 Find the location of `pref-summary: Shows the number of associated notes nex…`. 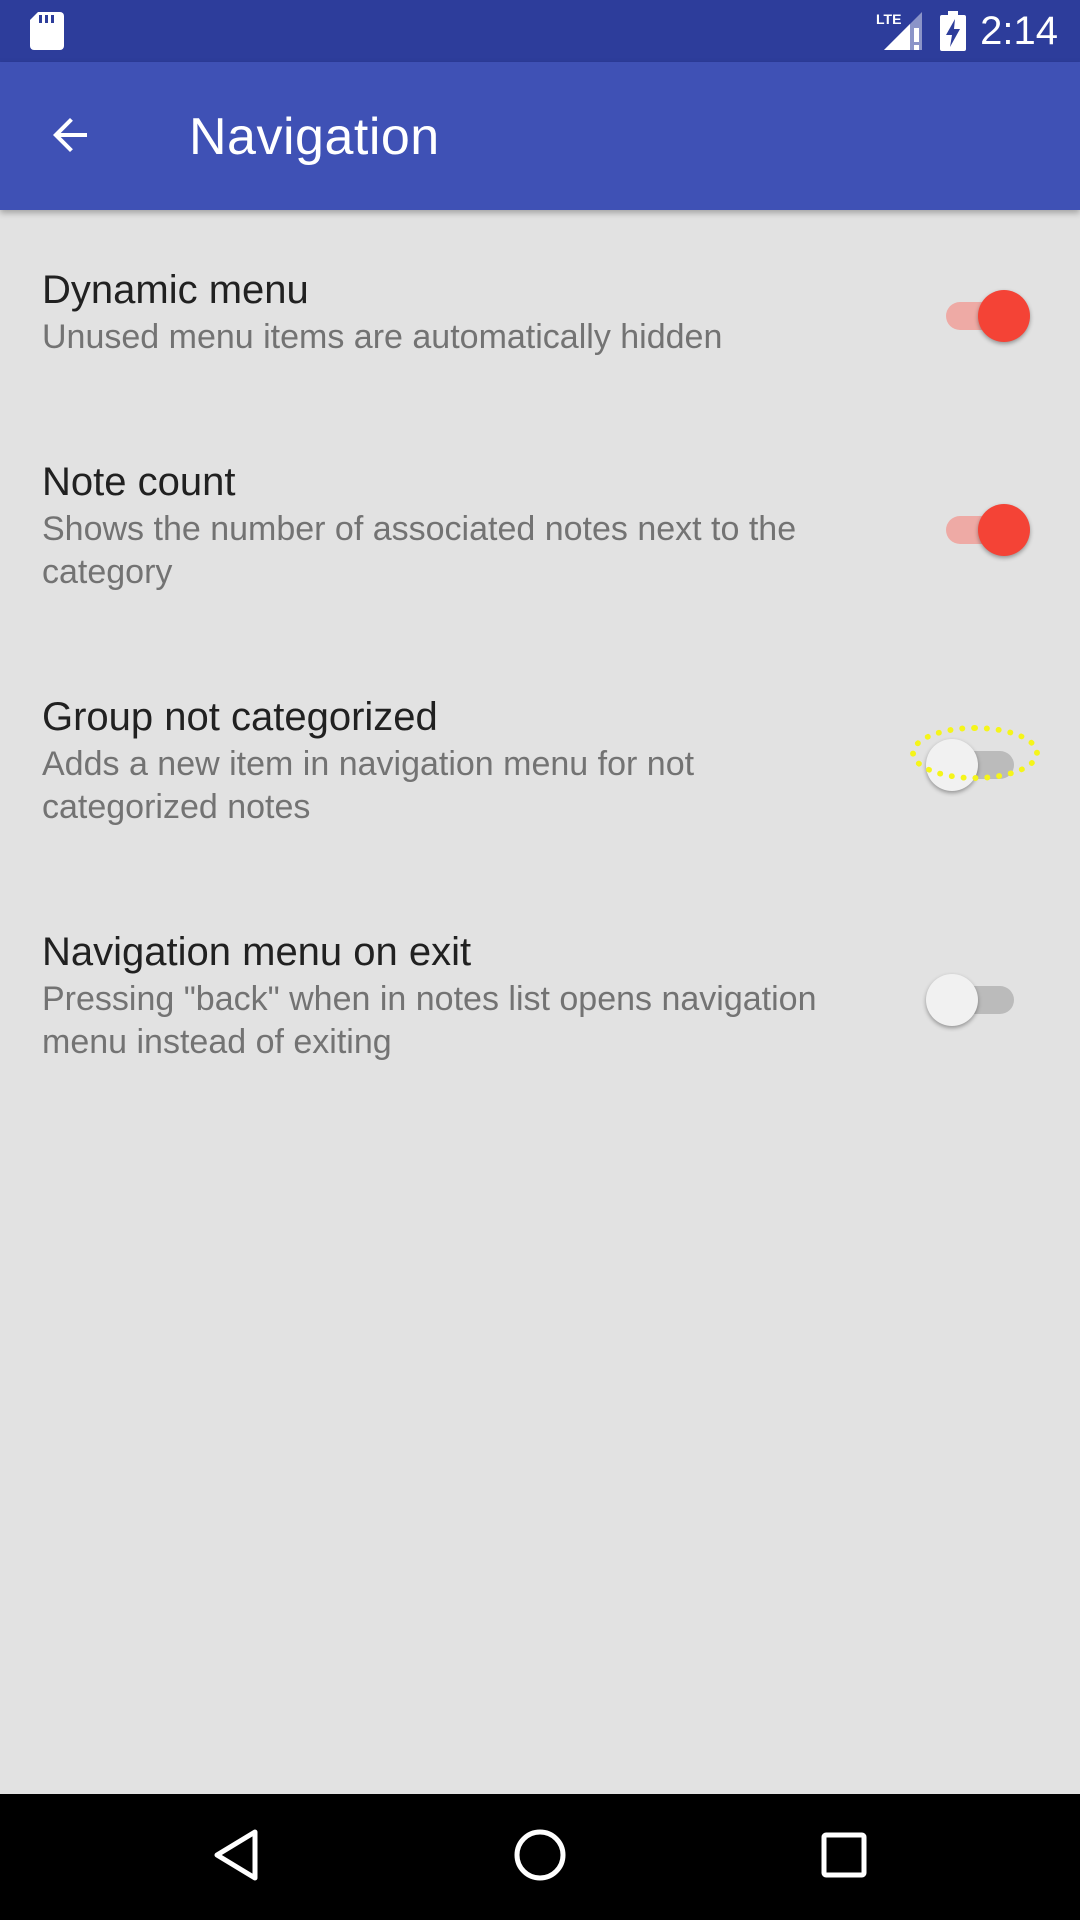

pref-summary: Shows the number of associated notes nex… is located at coordinates (419, 550).